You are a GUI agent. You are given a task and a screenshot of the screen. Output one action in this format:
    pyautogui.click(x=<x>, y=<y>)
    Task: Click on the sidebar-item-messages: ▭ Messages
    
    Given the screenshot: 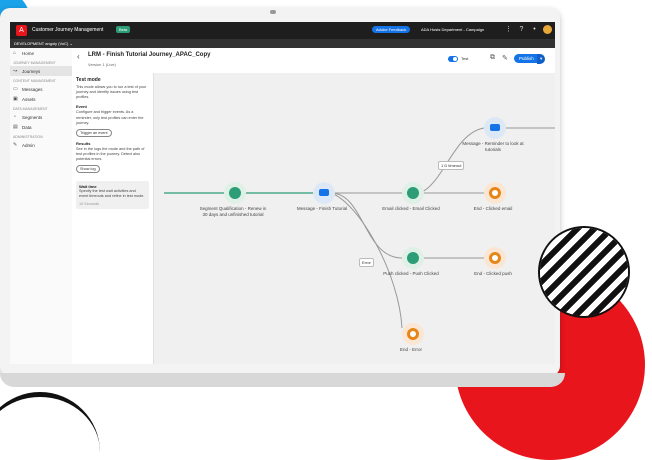 What is the action you would take?
    pyautogui.click(x=41, y=89)
    